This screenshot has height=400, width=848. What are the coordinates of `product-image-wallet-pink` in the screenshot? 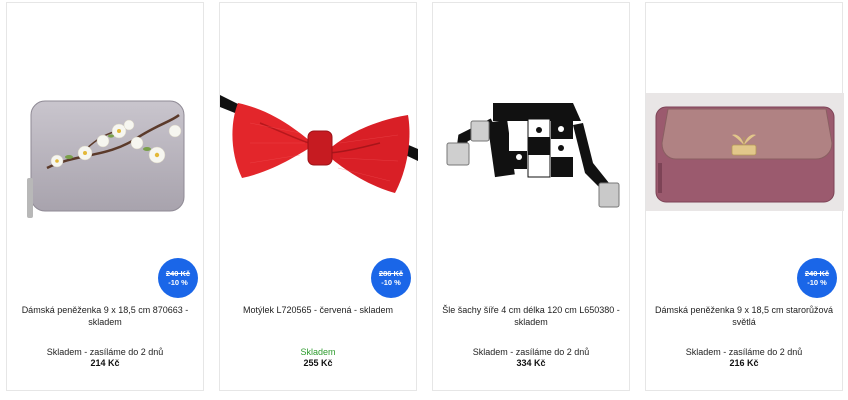 It's located at (745, 130).